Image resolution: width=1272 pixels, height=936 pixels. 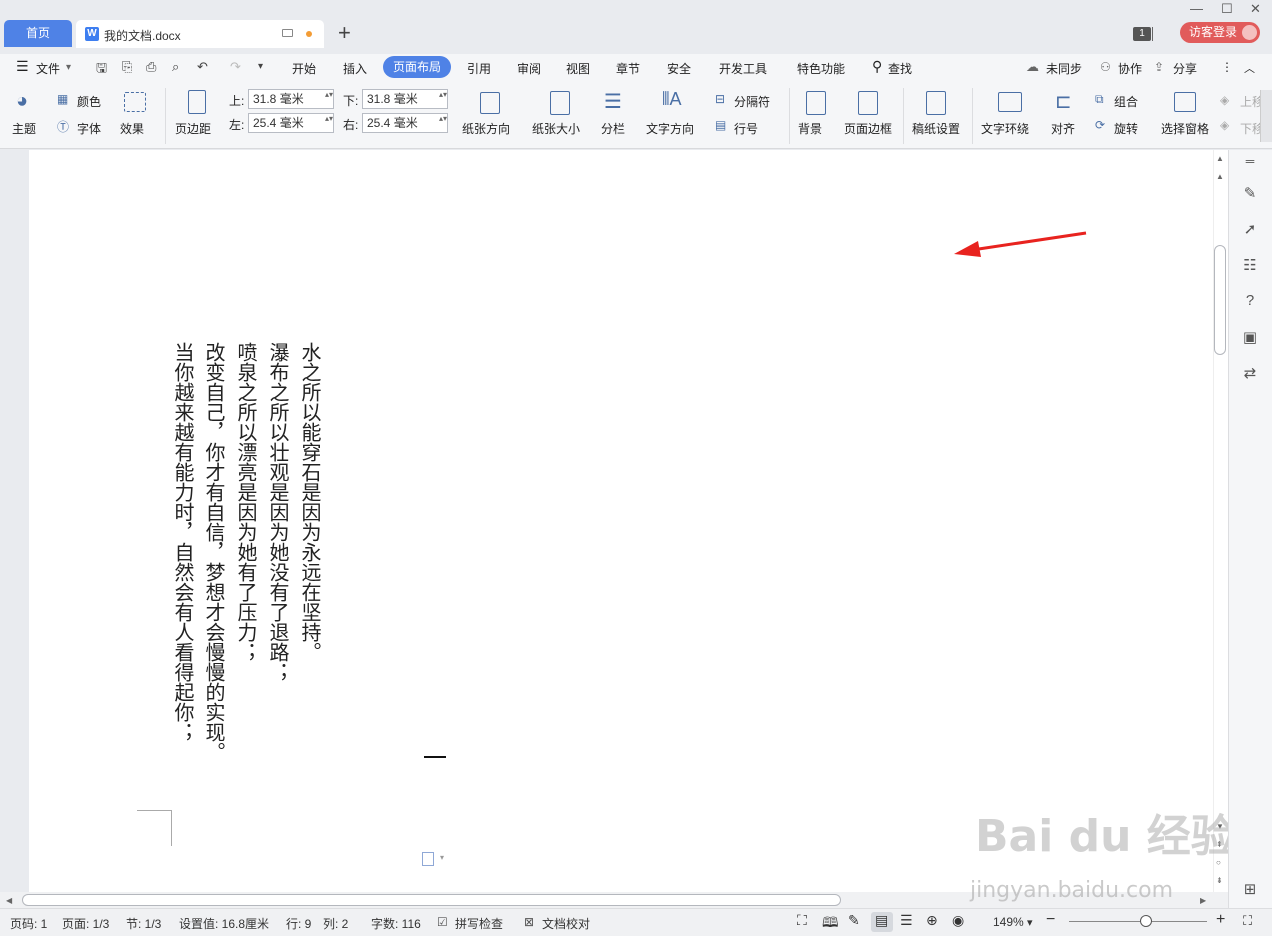 I want to click on more-icon: ⋮, so click(x=1227, y=67).